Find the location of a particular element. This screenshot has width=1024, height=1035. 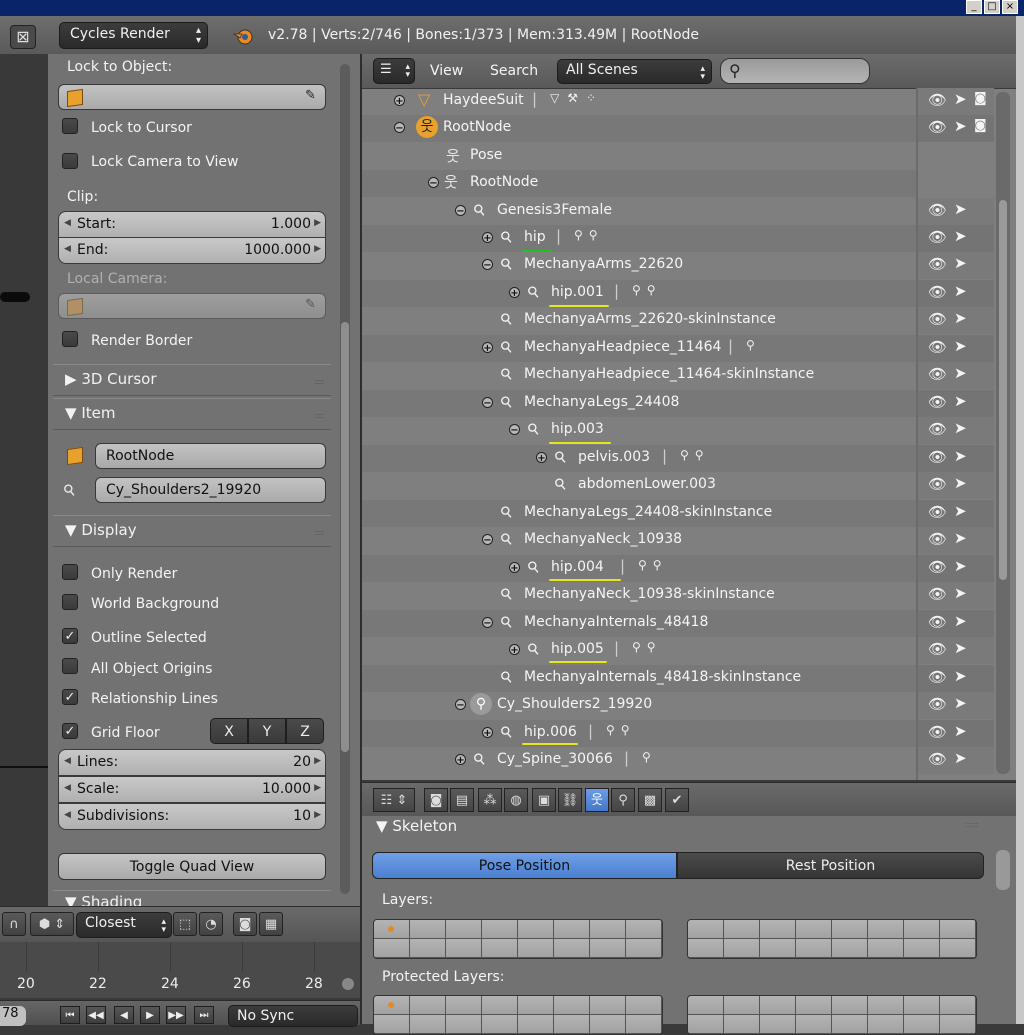

outliner-item-name: MechanyaNeck_10938 is located at coordinates (603, 539).